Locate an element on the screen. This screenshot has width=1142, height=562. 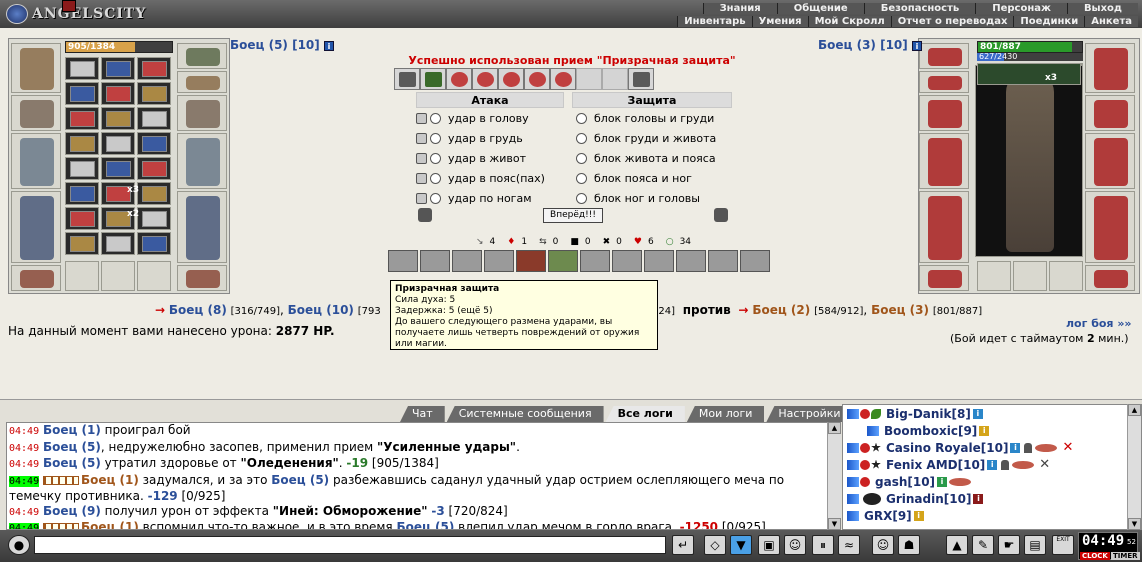
defense-option: блок живота и пояса is located at coordinates (652, 158).